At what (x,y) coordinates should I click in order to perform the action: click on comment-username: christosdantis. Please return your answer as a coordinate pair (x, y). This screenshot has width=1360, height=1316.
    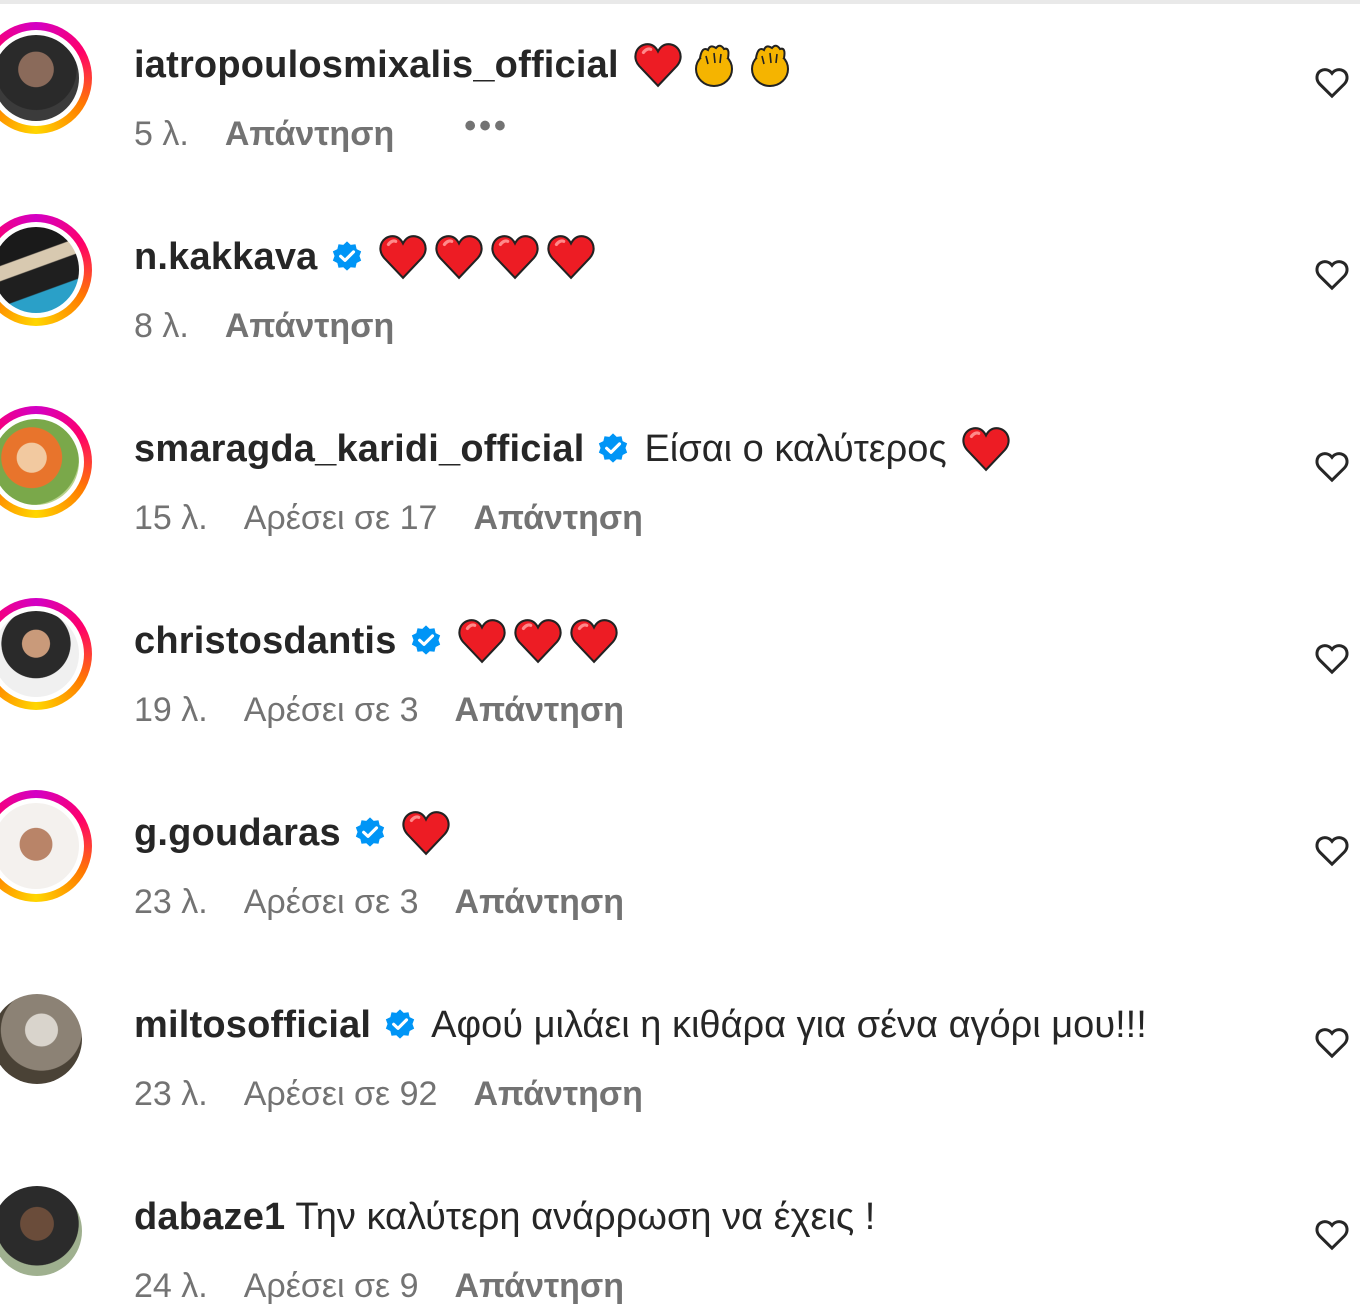
    Looking at the image, I should click on (265, 641).